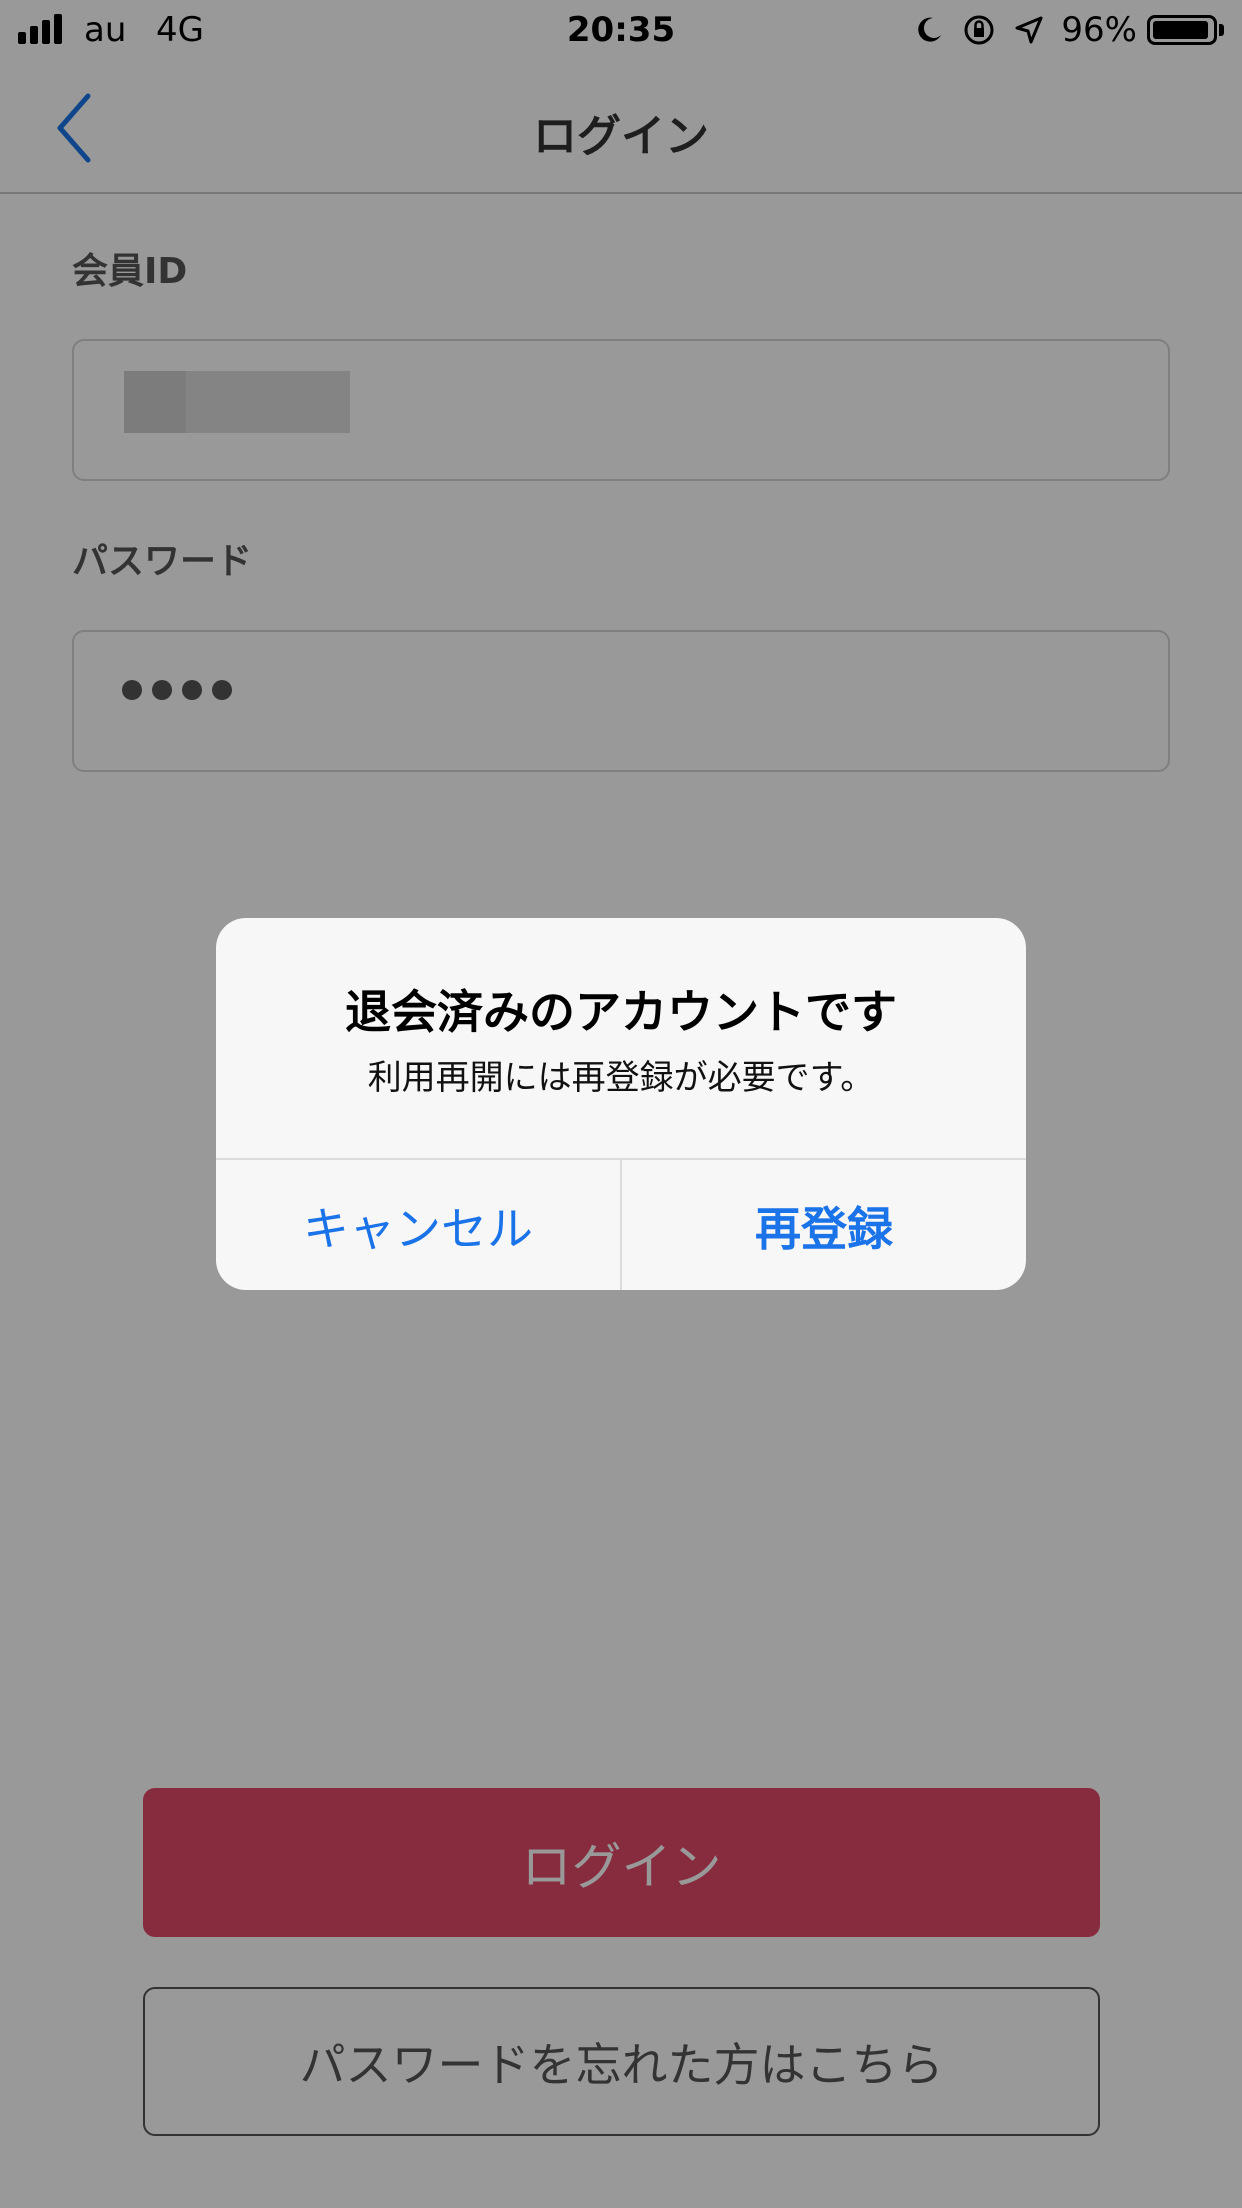 The image size is (1242, 2208). Describe the element at coordinates (621, 1012) in the screenshot. I see `alert-title: 退会済みのアカウントです` at that location.